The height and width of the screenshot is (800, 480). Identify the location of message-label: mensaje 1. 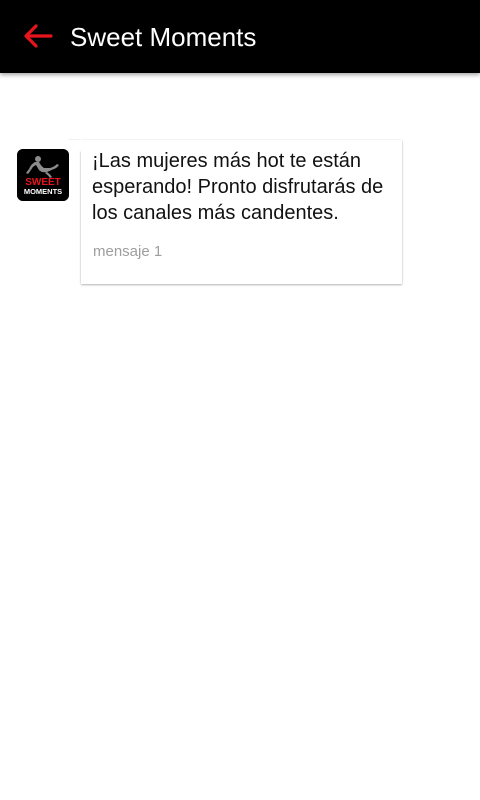
(128, 251).